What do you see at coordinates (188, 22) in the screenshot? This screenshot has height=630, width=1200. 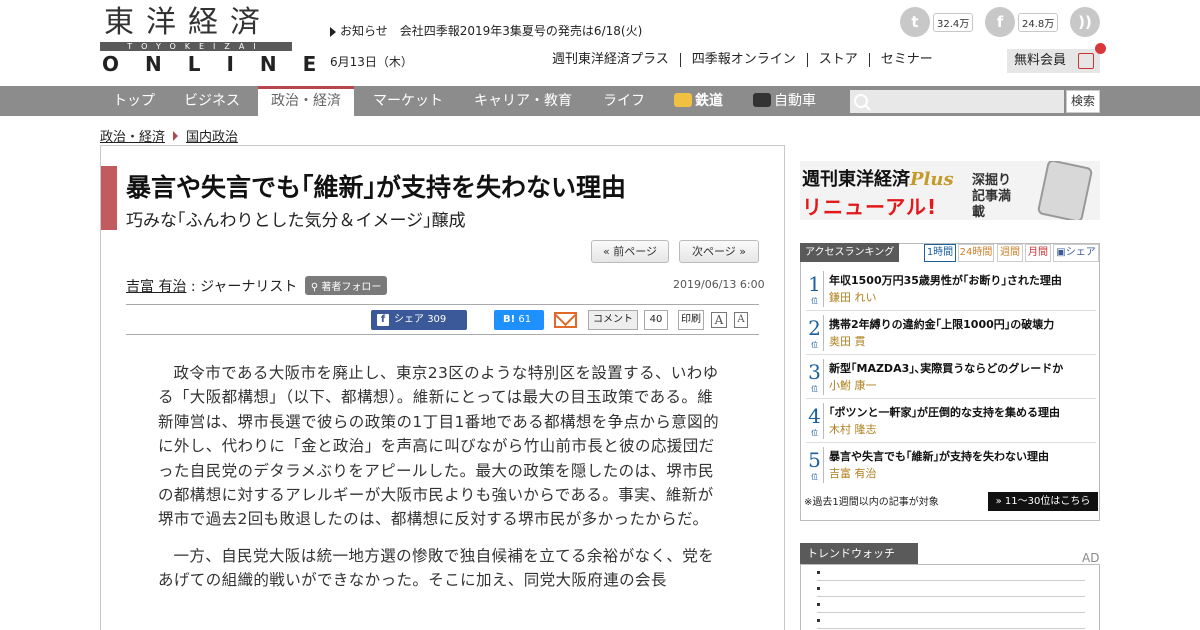 I see `logo-jp: 東洋経済` at bounding box center [188, 22].